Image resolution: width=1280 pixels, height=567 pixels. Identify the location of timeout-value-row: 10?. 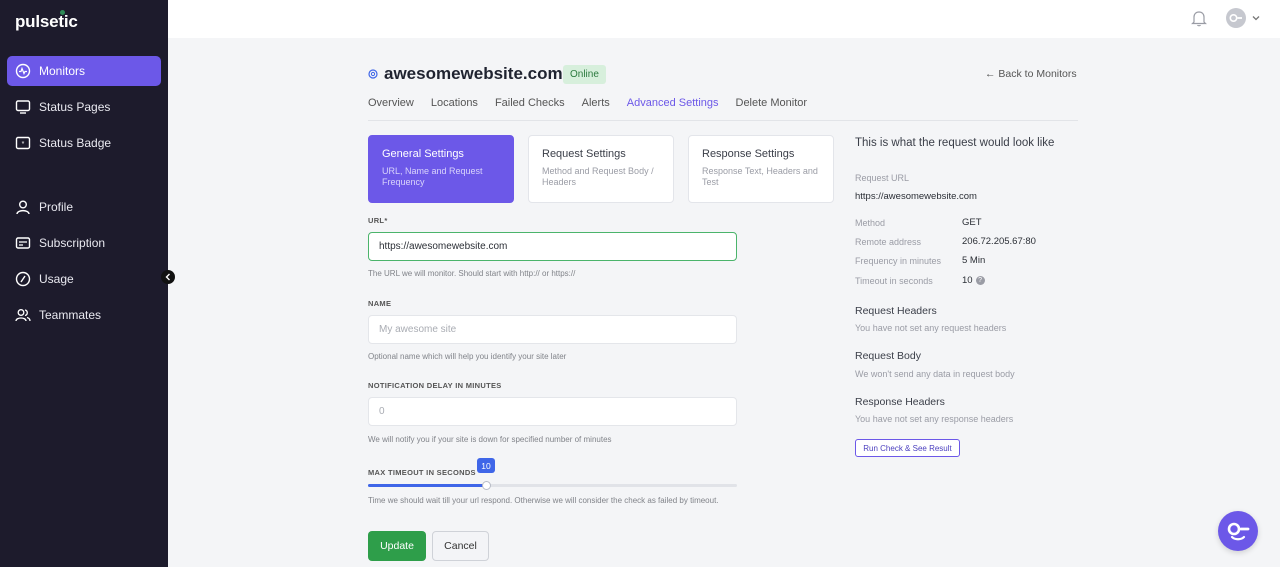
(973, 280).